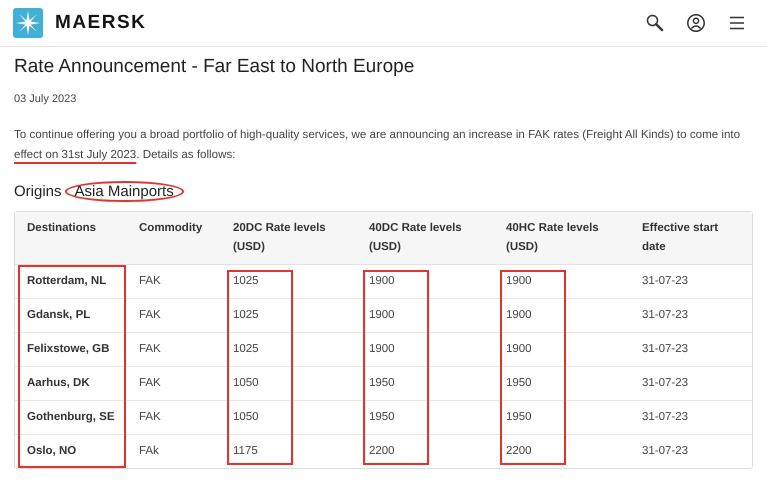  I want to click on column-header: Effective start date, so click(691, 238).